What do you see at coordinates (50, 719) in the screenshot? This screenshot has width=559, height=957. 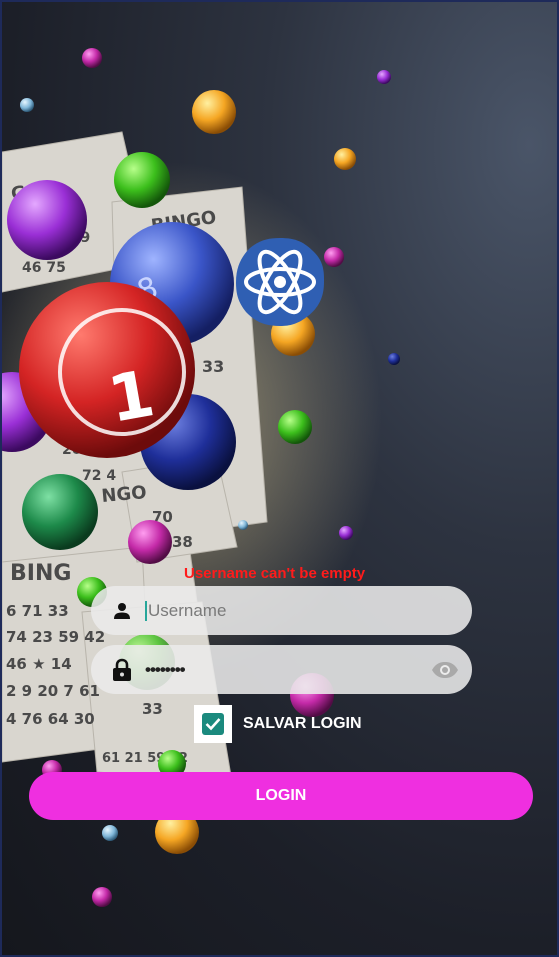 I see `svg-text: 4 76 64 30` at bounding box center [50, 719].